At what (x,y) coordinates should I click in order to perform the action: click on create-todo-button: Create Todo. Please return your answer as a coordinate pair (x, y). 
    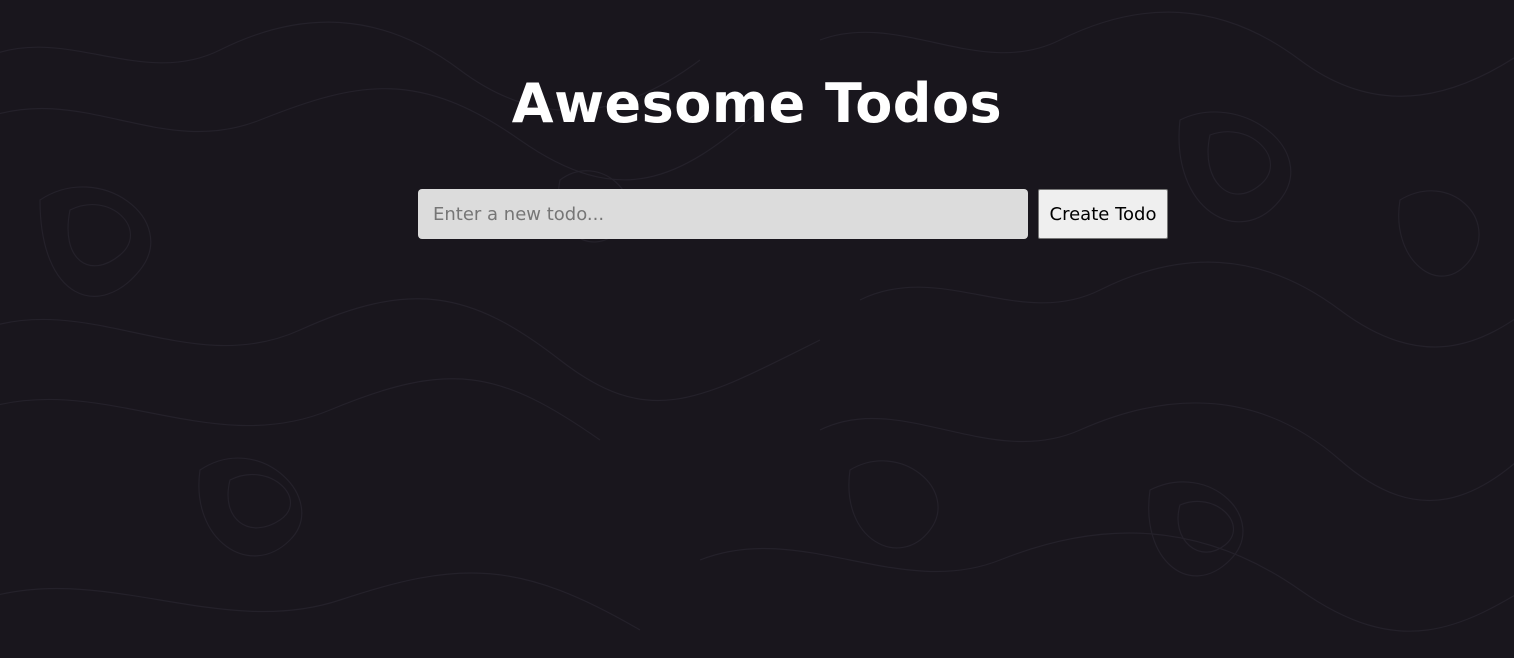
    Looking at the image, I should click on (1103, 214).